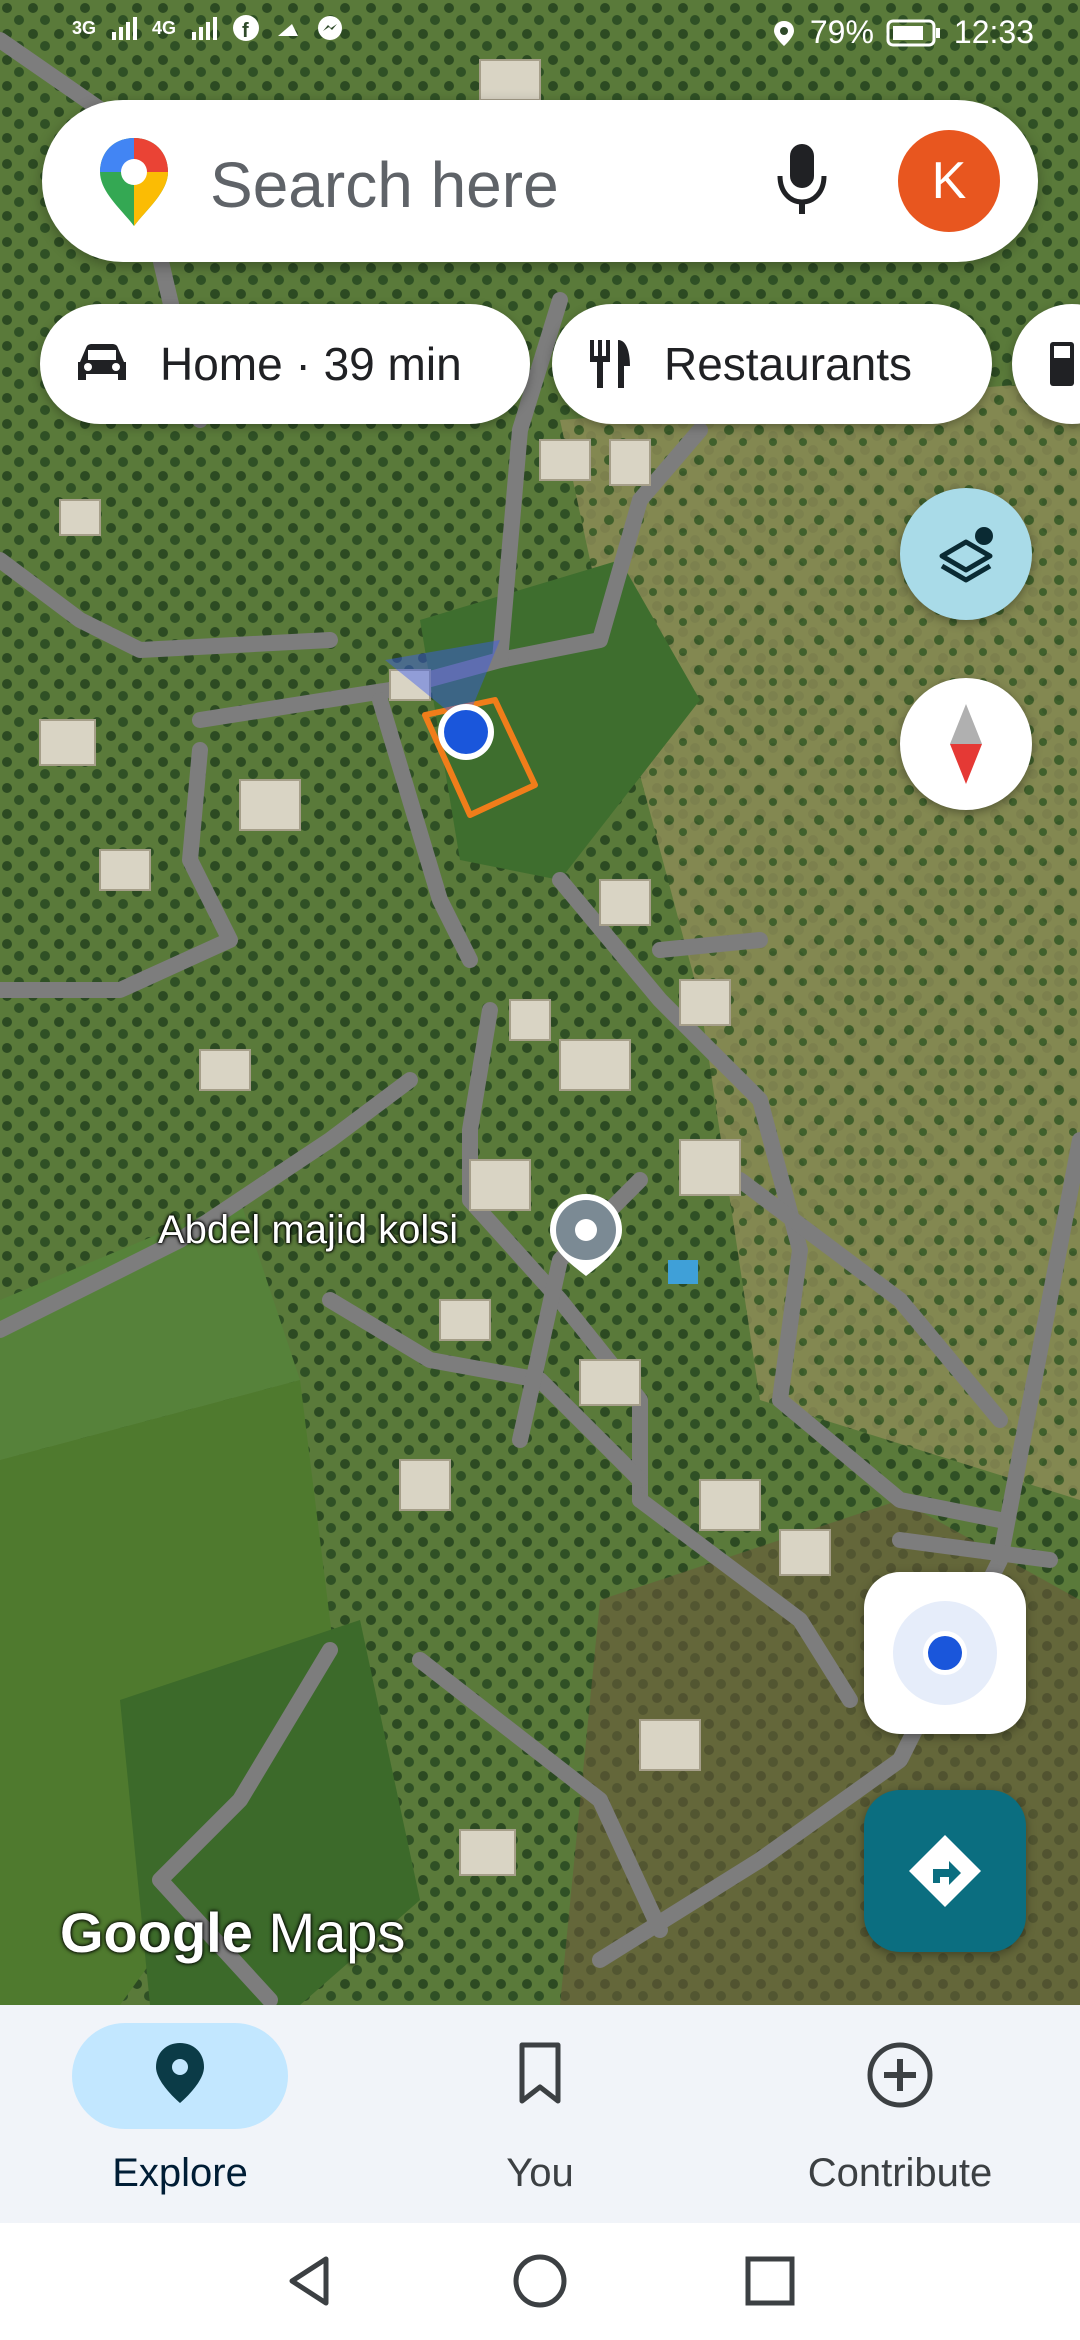  What do you see at coordinates (540, 2073) in the screenshot?
I see `bookmark-icon` at bounding box center [540, 2073].